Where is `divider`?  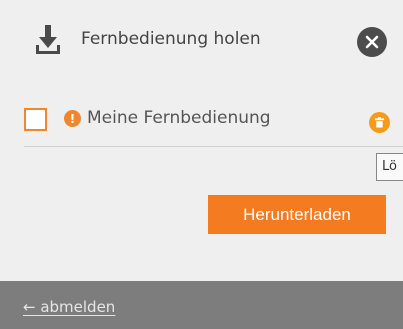 divider is located at coordinates (213, 146).